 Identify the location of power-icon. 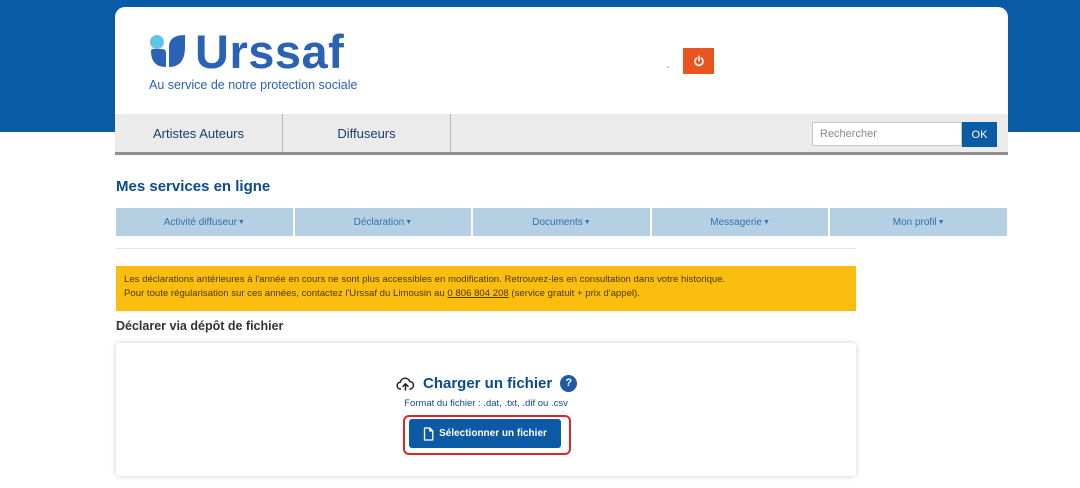
(698, 61).